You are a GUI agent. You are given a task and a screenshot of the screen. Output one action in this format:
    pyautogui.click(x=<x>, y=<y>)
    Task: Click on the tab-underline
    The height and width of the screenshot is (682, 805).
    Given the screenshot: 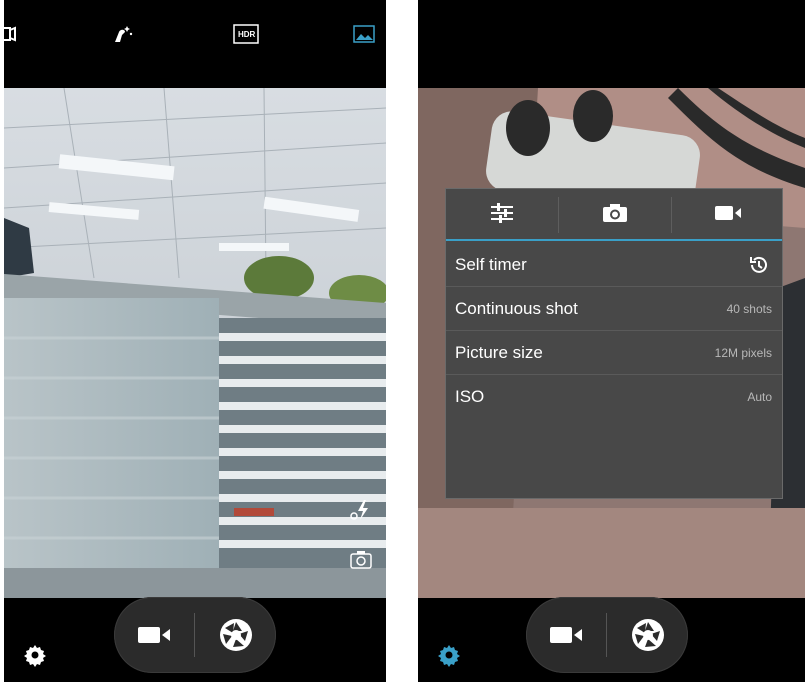 What is the action you would take?
    pyautogui.click(x=614, y=240)
    